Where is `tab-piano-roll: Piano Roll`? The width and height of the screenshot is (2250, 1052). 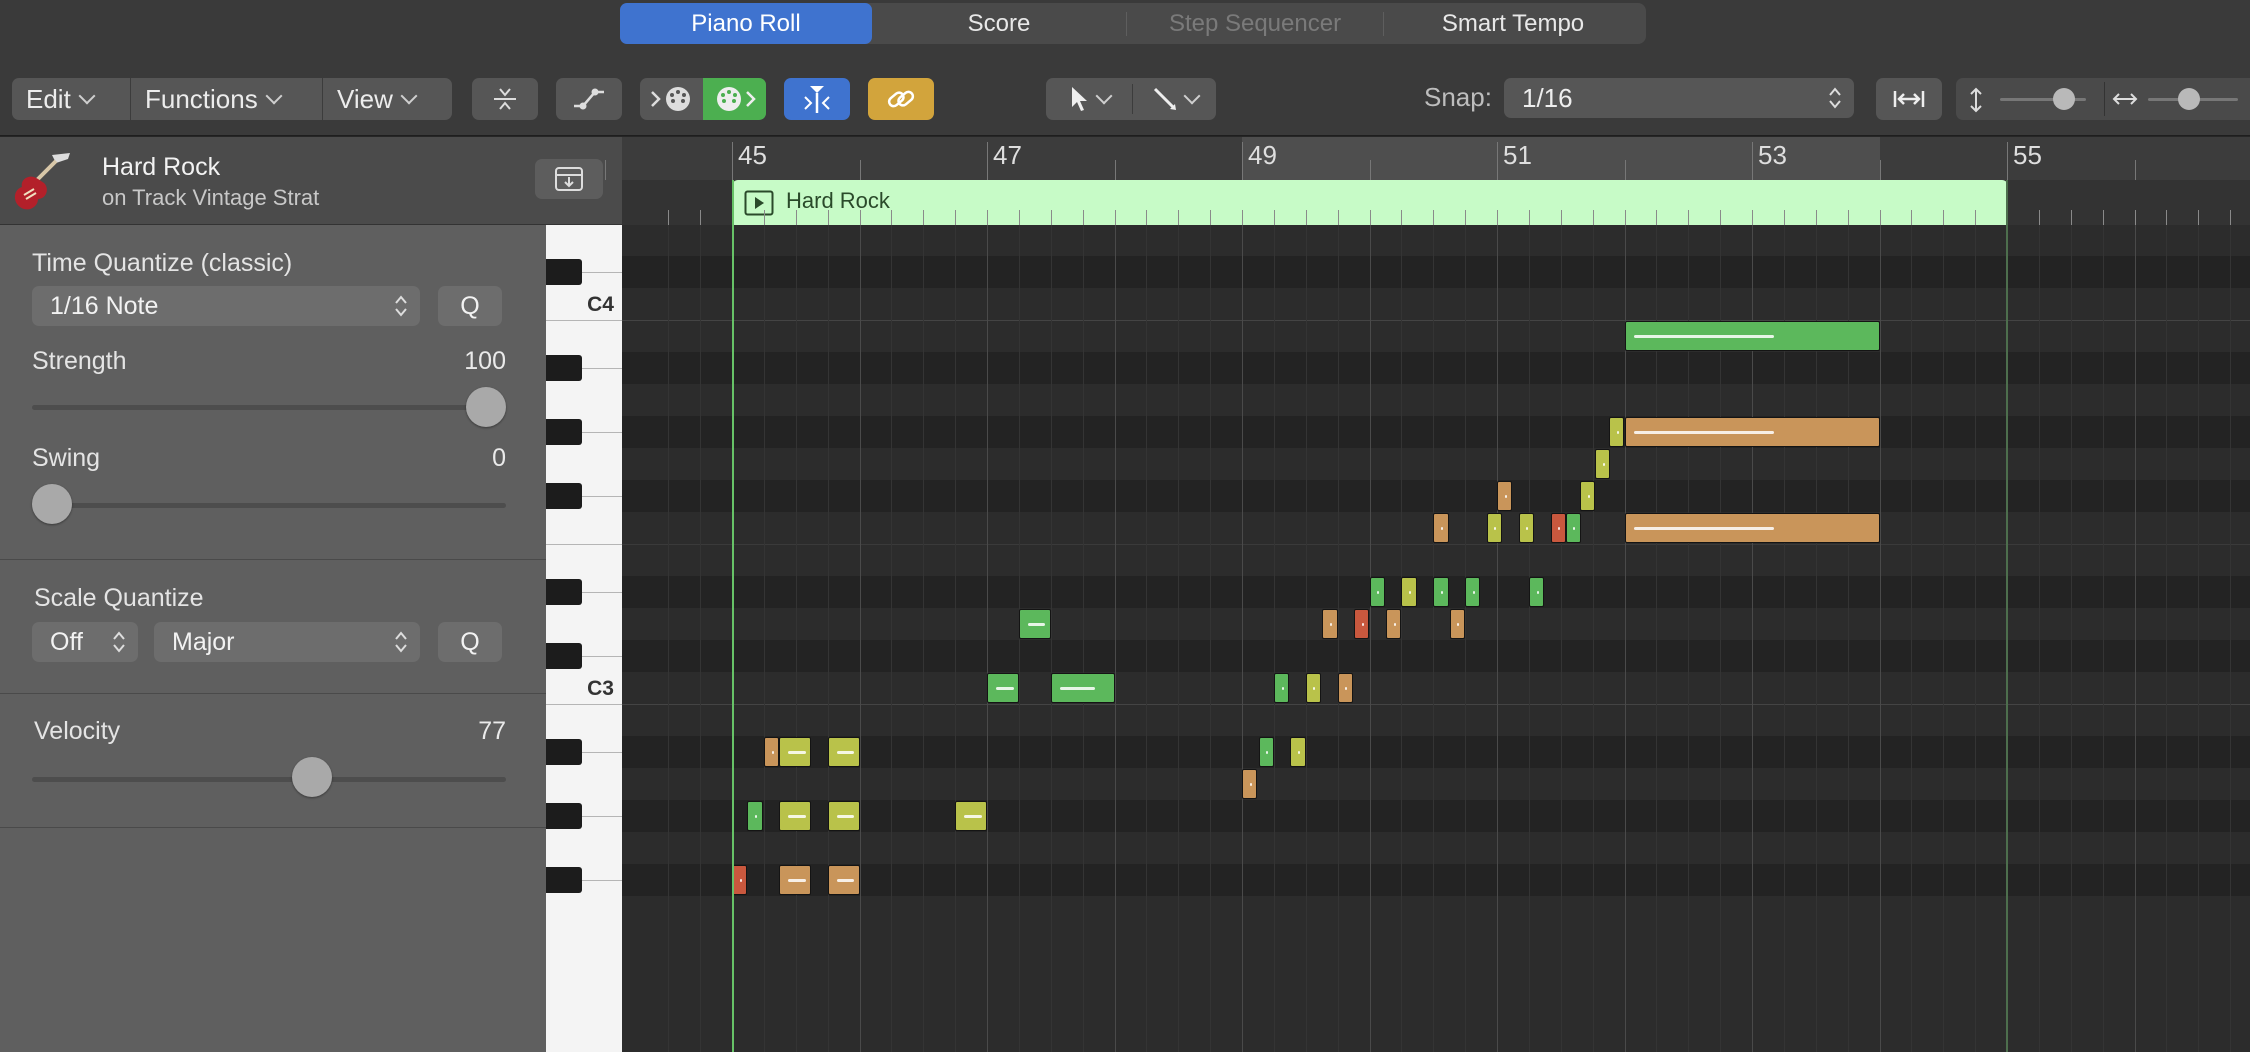
tab-piano-roll: Piano Roll is located at coordinates (746, 23).